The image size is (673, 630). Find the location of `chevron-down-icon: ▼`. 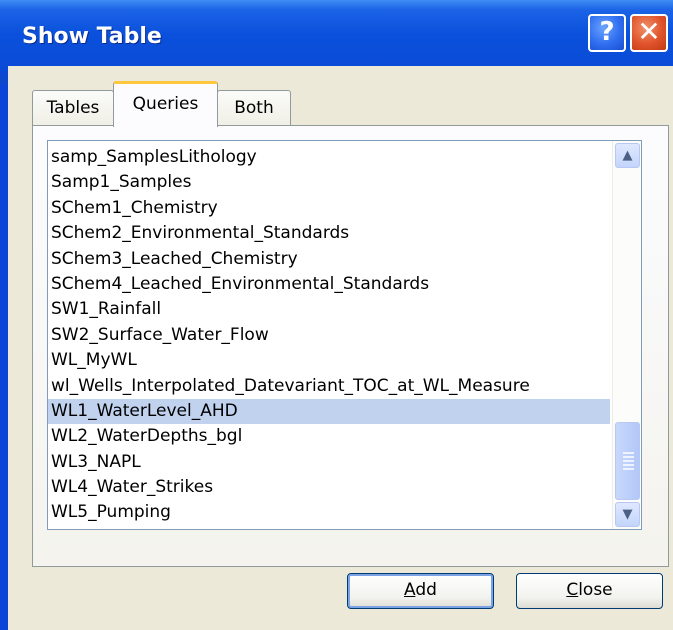

chevron-down-icon: ▼ is located at coordinates (627, 514).